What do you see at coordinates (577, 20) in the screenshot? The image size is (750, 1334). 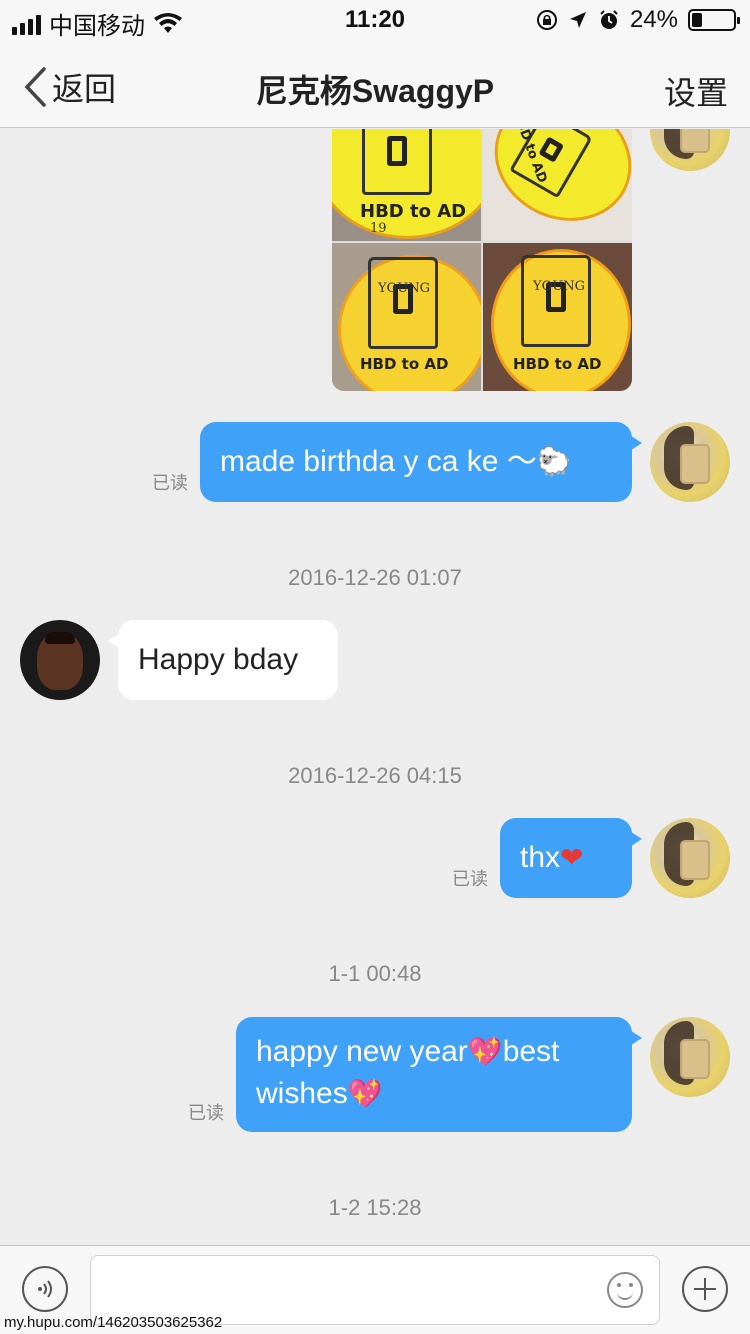 I see `location-icon` at bounding box center [577, 20].